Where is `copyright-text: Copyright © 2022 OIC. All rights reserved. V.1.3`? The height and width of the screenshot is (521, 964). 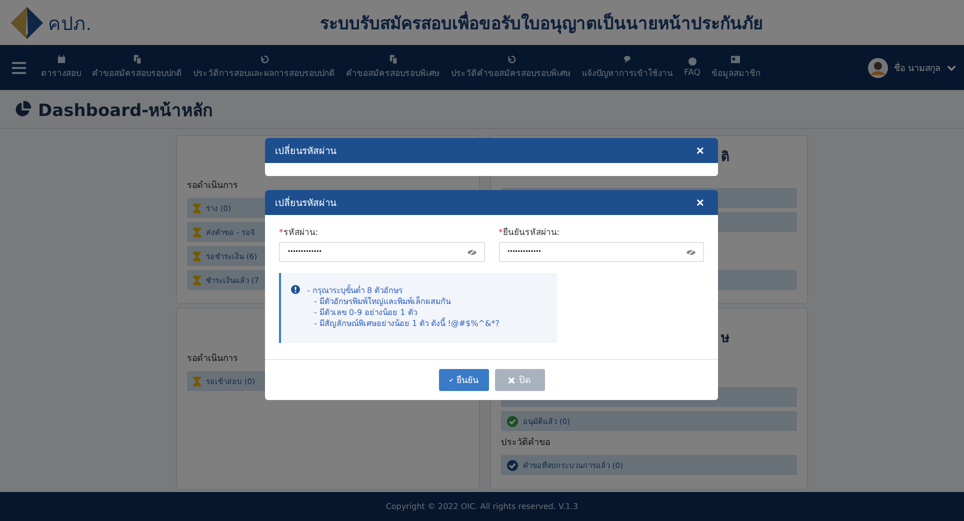 copyright-text: Copyright © 2022 OIC. All rights reserved. V.1.3 is located at coordinates (482, 506).